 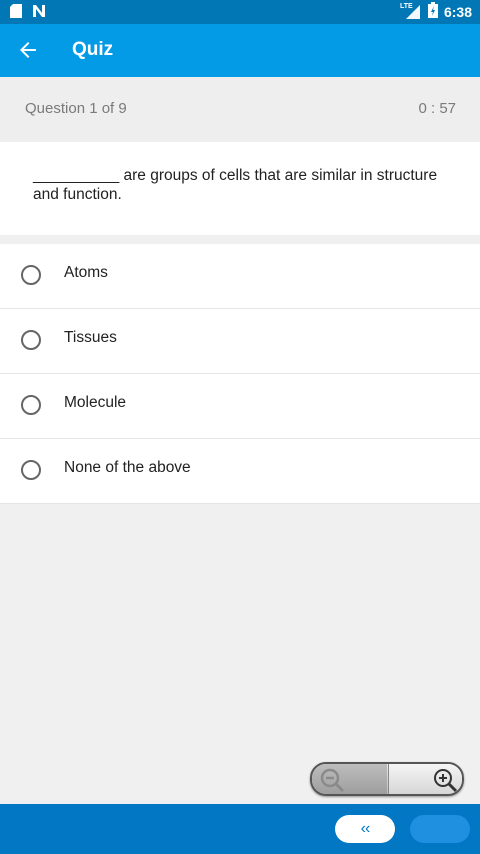 I want to click on option-label: Tissues, so click(x=90, y=337).